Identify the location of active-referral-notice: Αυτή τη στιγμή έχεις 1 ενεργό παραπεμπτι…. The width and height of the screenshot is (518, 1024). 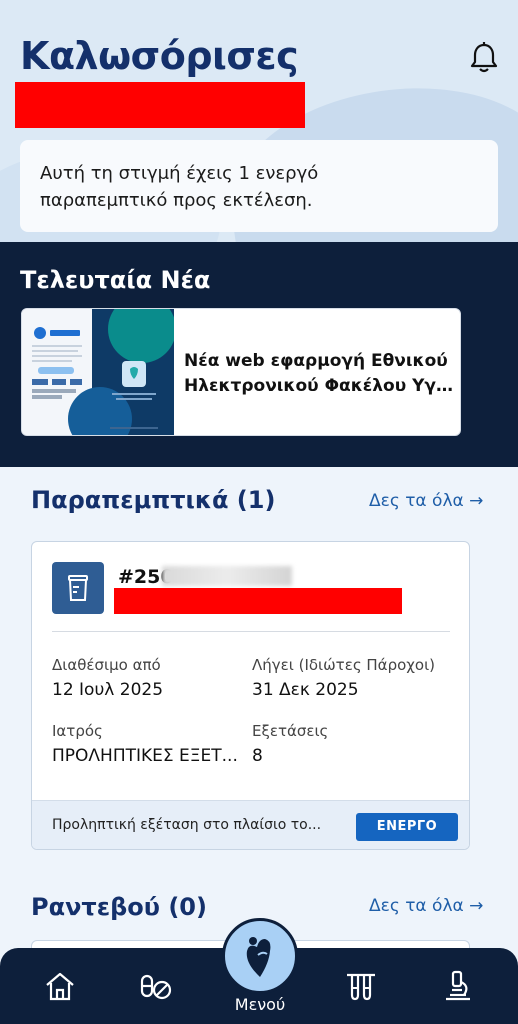
(259, 186).